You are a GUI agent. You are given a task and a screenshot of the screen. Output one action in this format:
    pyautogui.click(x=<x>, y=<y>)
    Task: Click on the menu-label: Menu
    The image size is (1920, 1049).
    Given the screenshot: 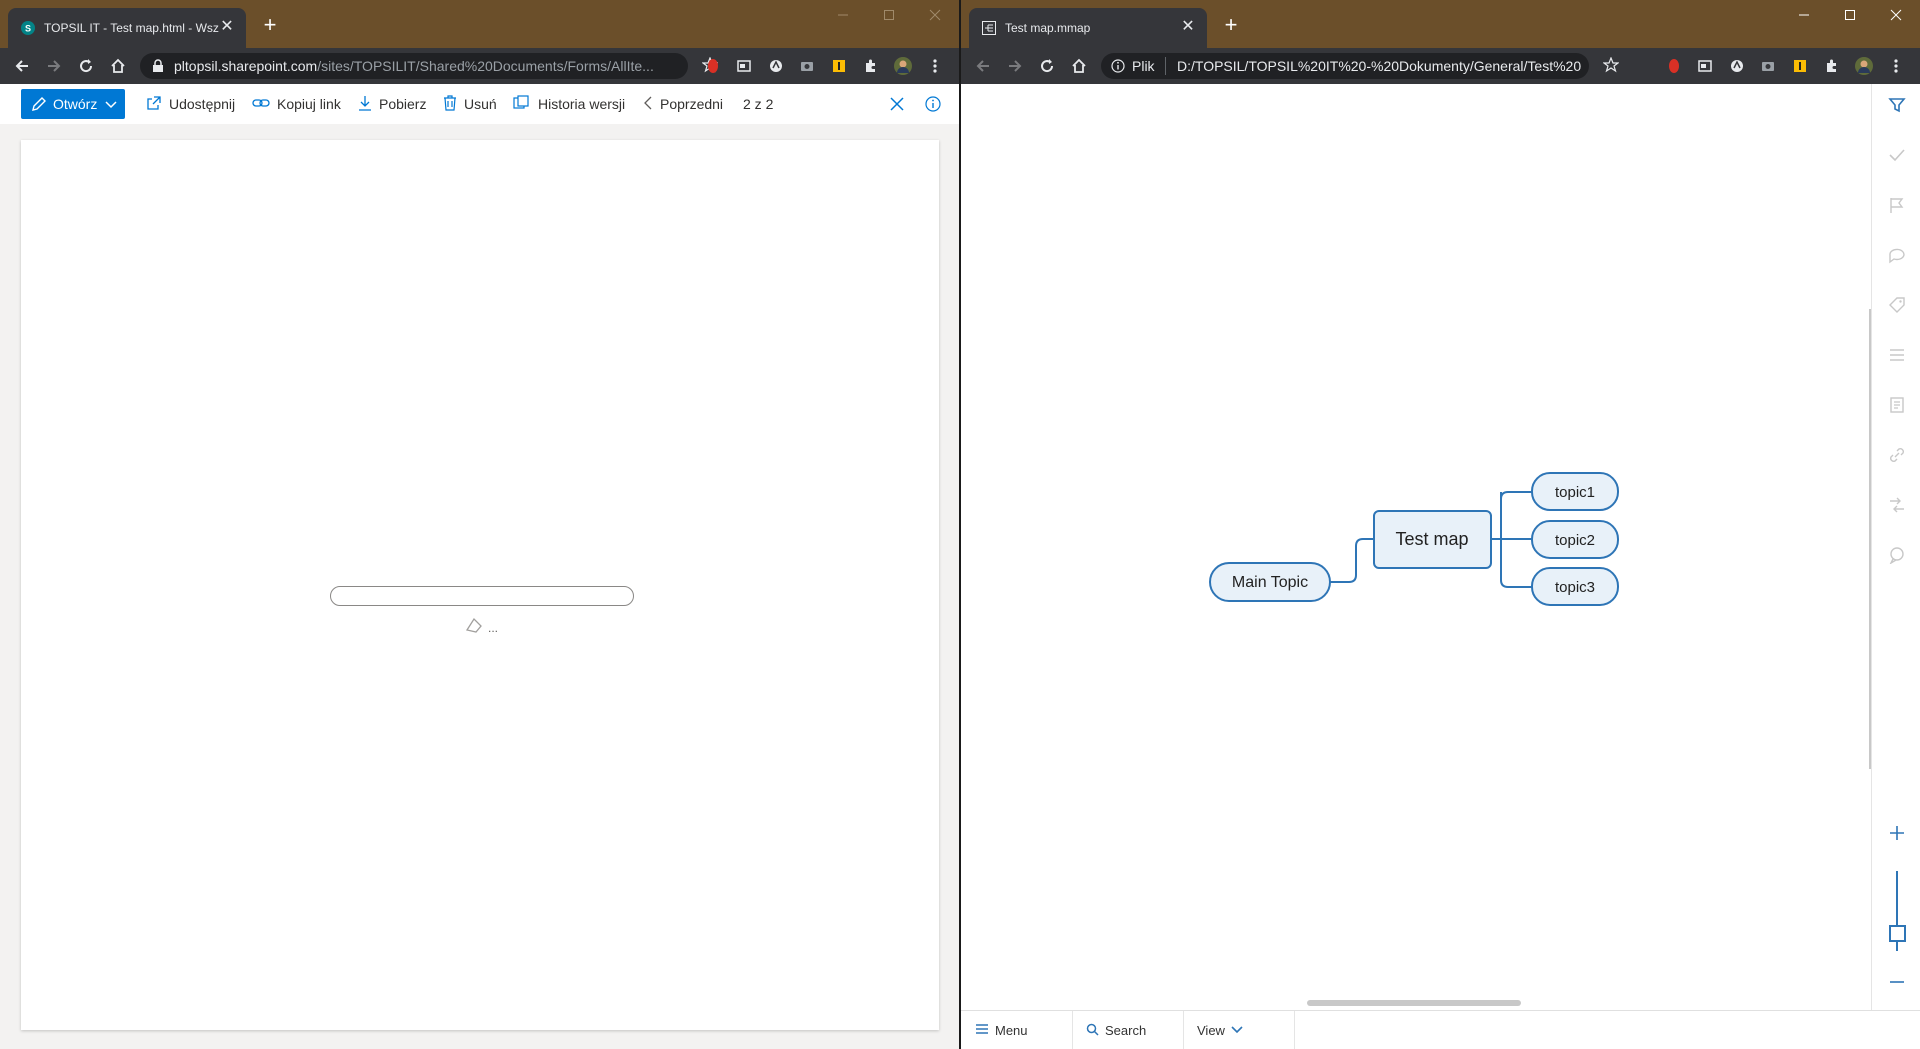 What is the action you would take?
    pyautogui.click(x=1011, y=1030)
    